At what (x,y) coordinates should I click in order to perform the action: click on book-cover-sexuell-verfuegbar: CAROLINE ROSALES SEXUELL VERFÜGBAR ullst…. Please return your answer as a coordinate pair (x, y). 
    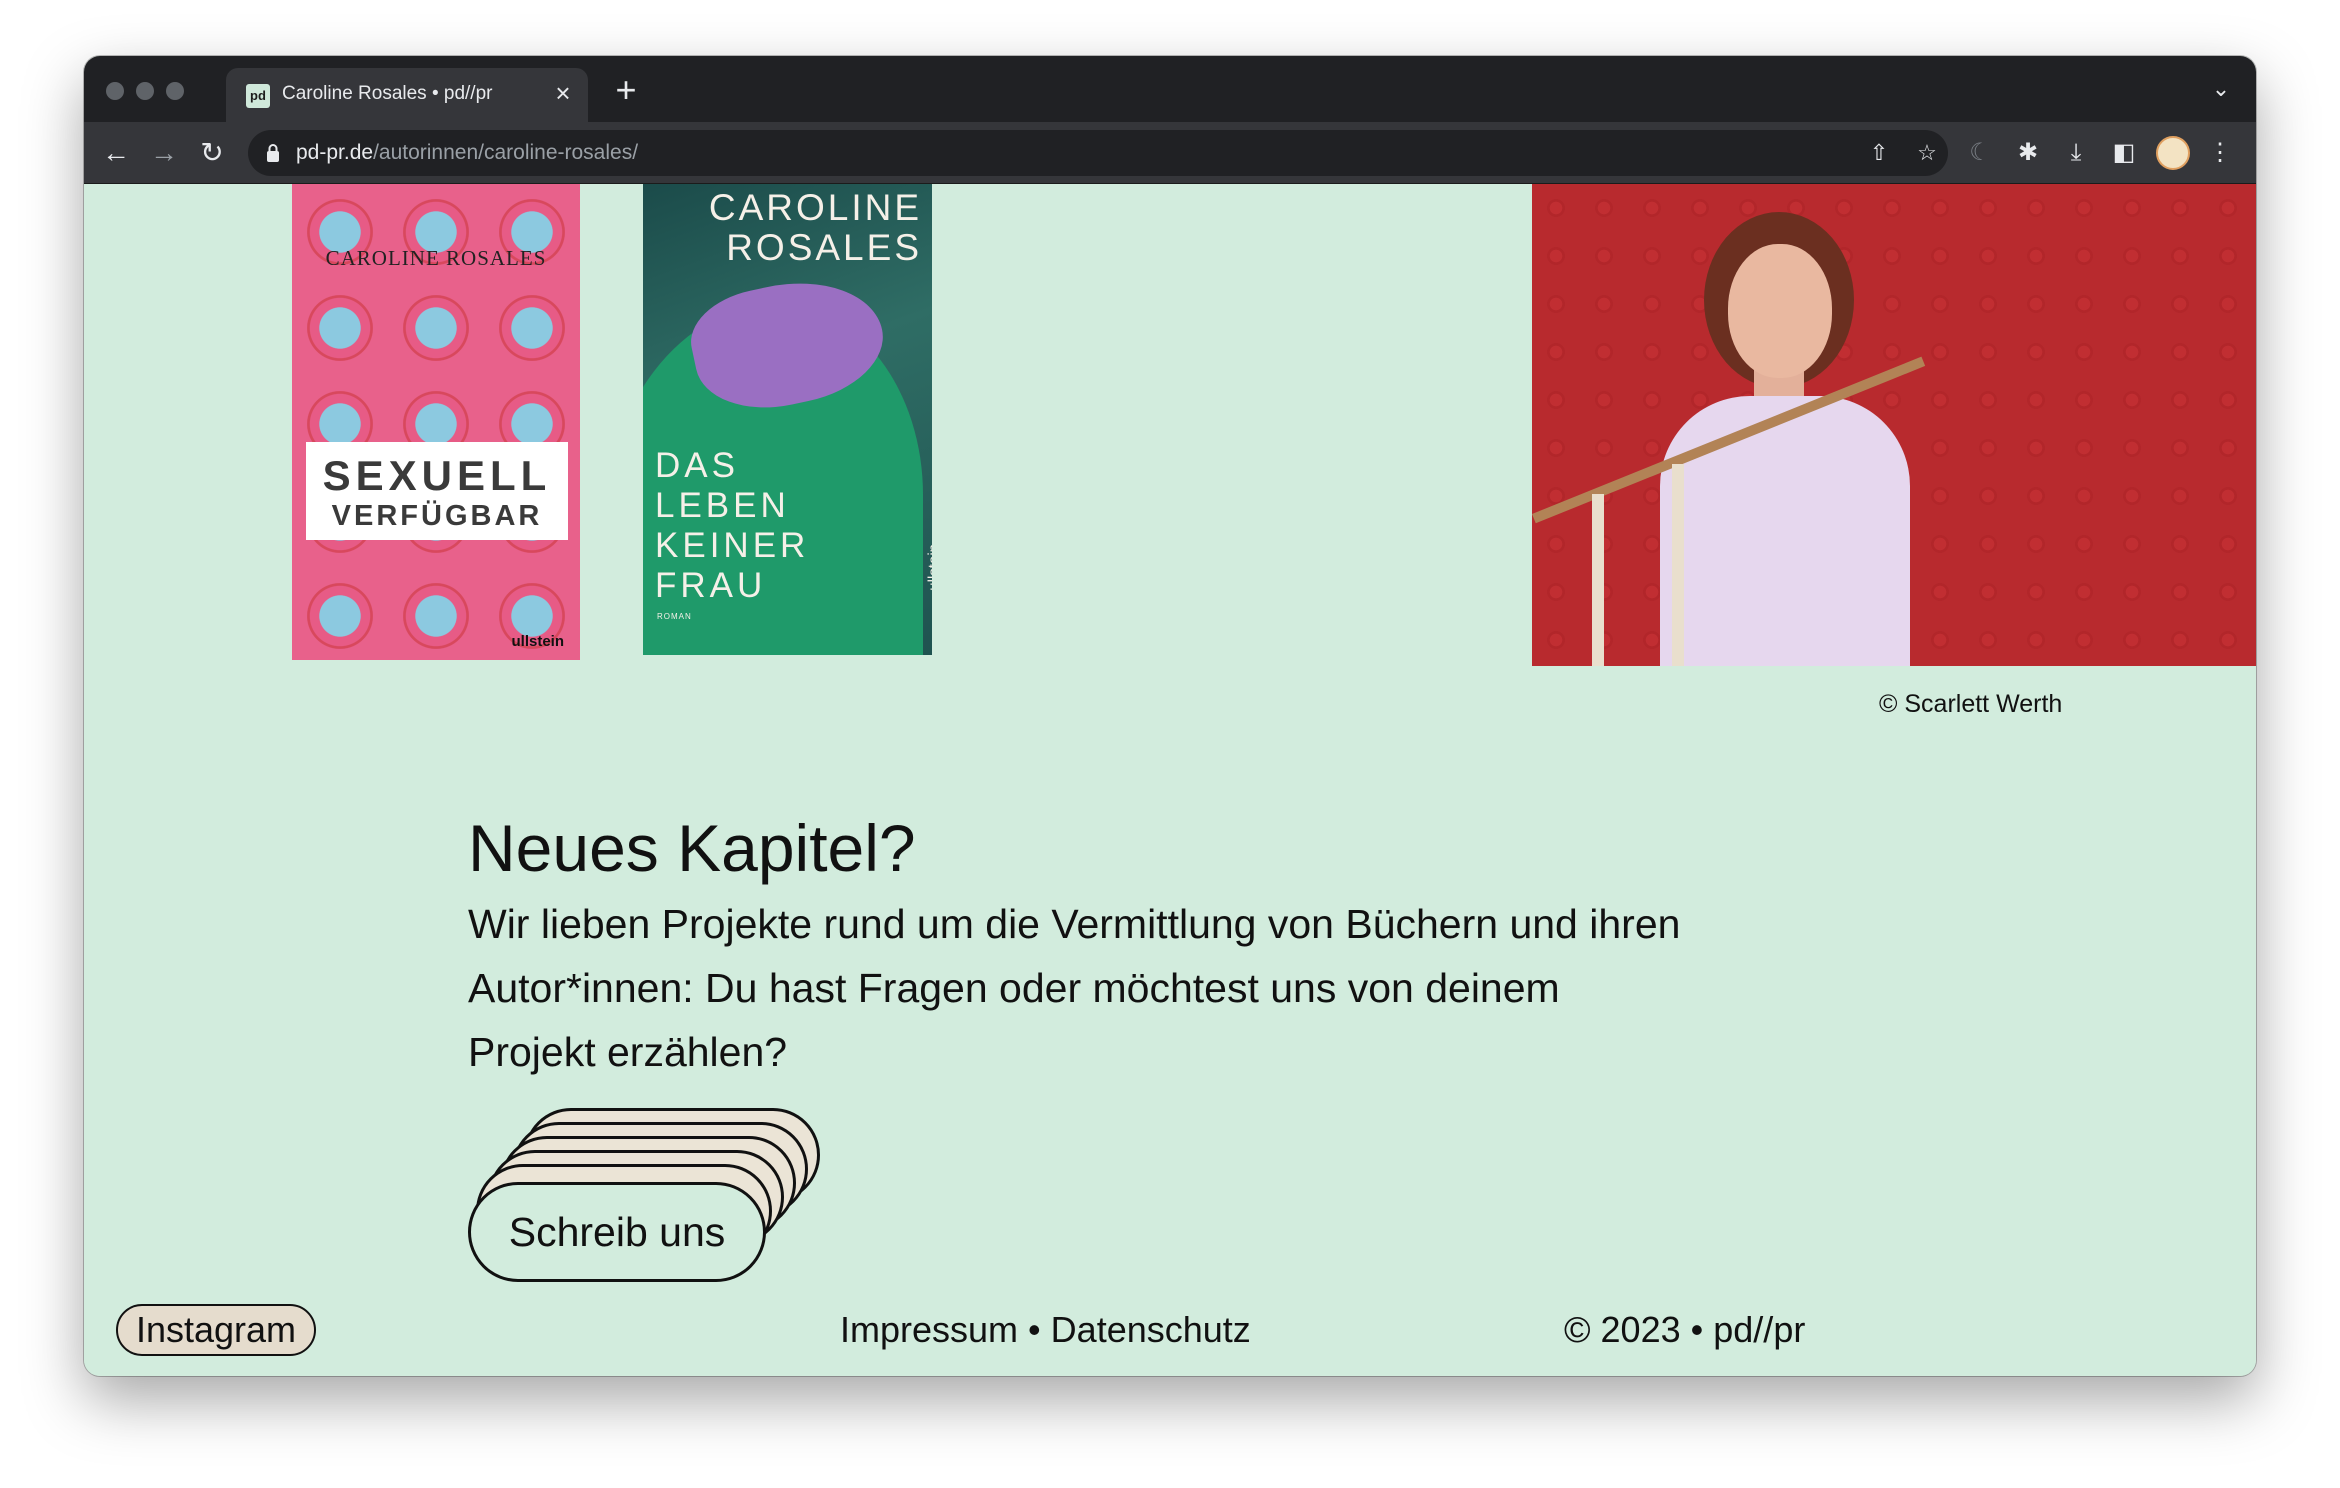
    Looking at the image, I should click on (436, 422).